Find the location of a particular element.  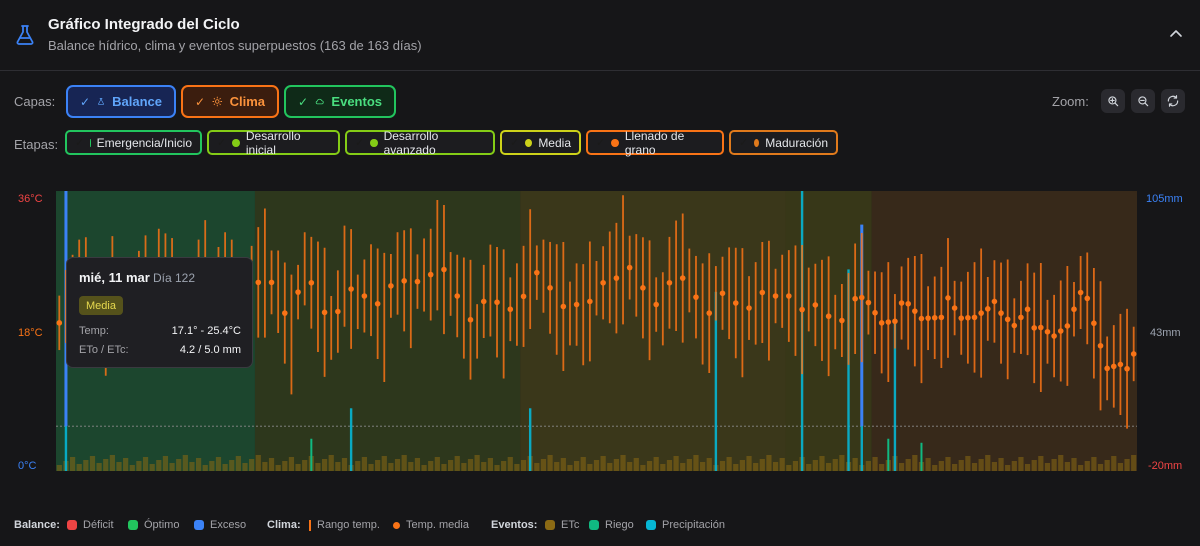

stage-chip-maduracion: ✓ Maduración is located at coordinates (783, 142).